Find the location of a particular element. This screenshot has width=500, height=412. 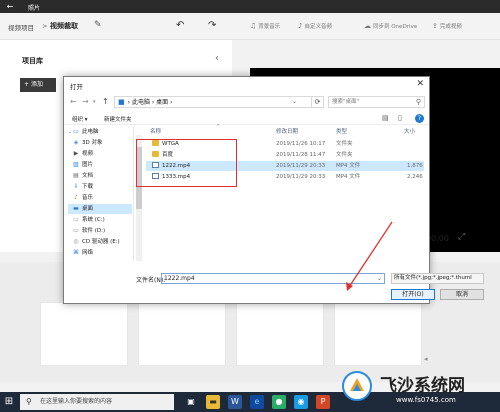

column-date: 修改日期 is located at coordinates (287, 131).